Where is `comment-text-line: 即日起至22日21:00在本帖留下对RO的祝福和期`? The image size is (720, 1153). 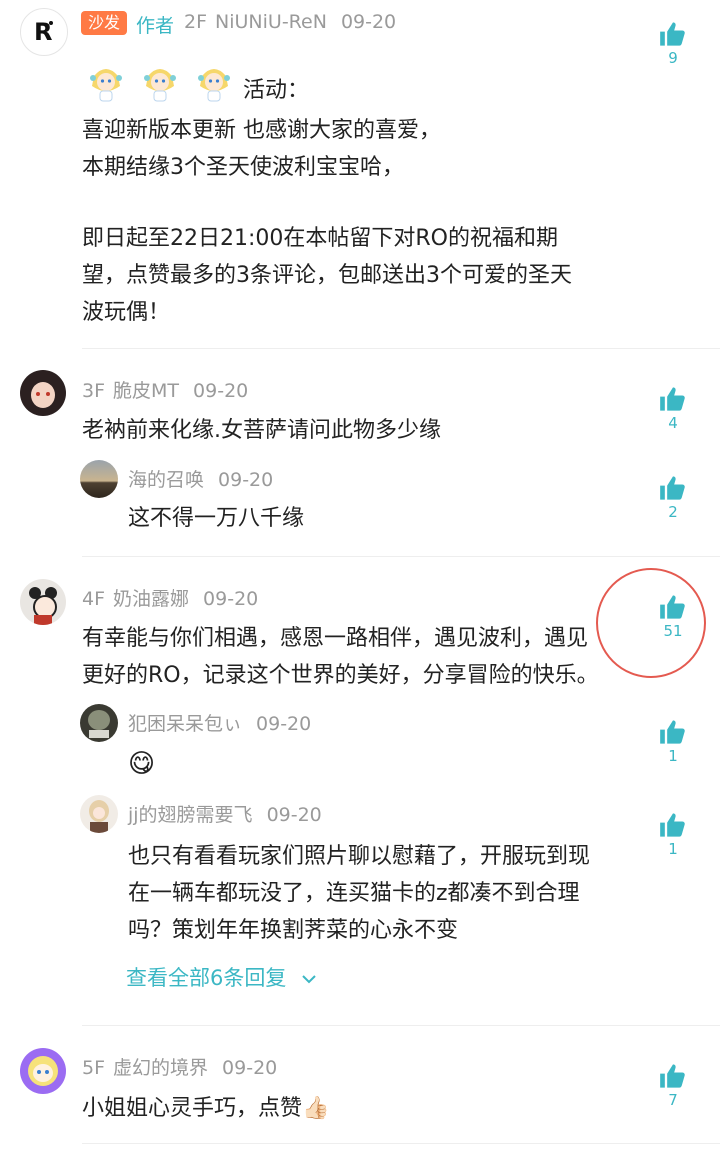
comment-text-line: 即日起至22日21:00在本帖留下对RO的祝福和期 is located at coordinates (320, 238).